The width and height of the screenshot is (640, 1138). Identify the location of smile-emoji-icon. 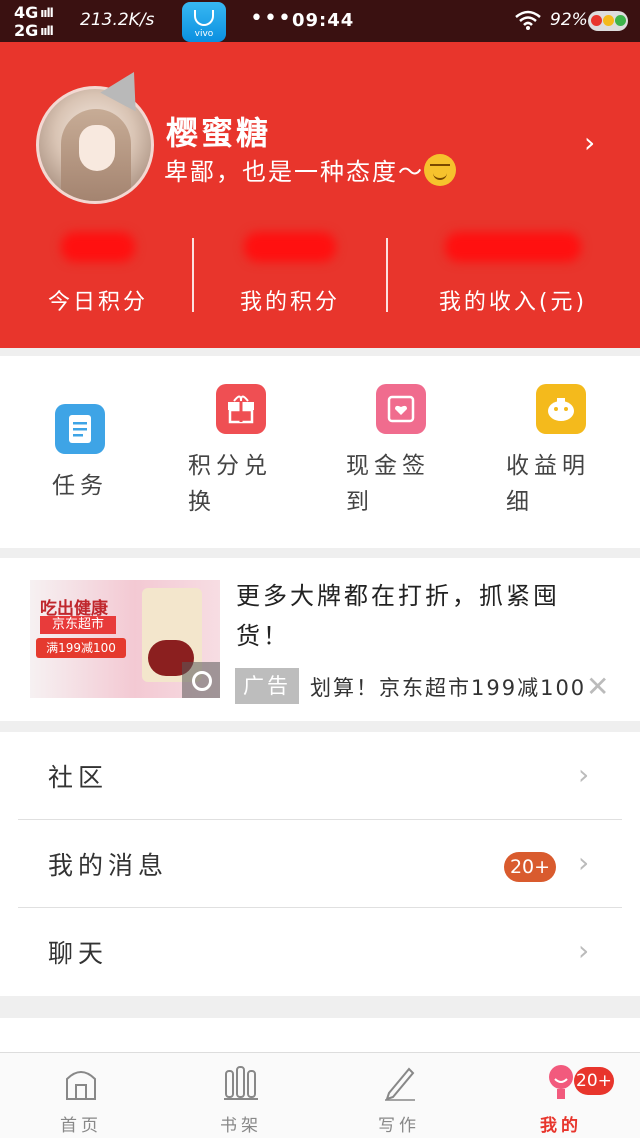
(440, 170).